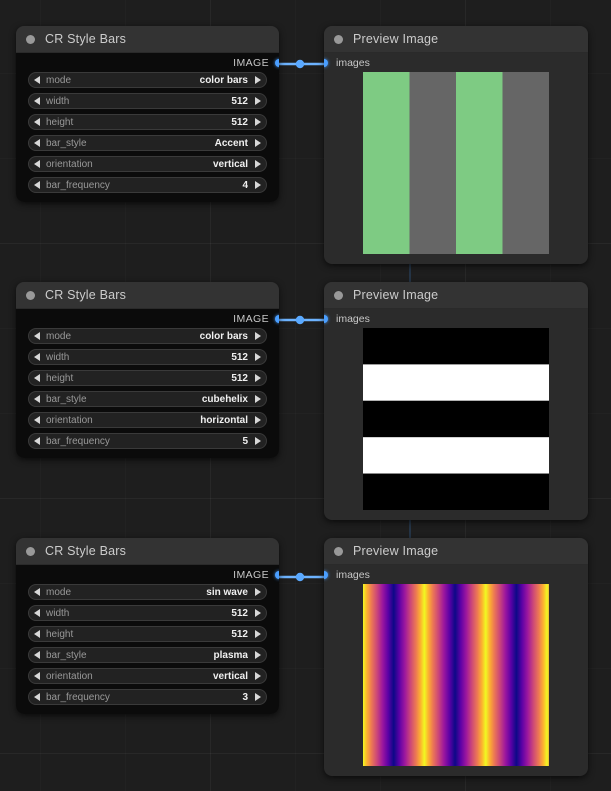  What do you see at coordinates (245, 185) in the screenshot?
I see `widget-value: 4` at bounding box center [245, 185].